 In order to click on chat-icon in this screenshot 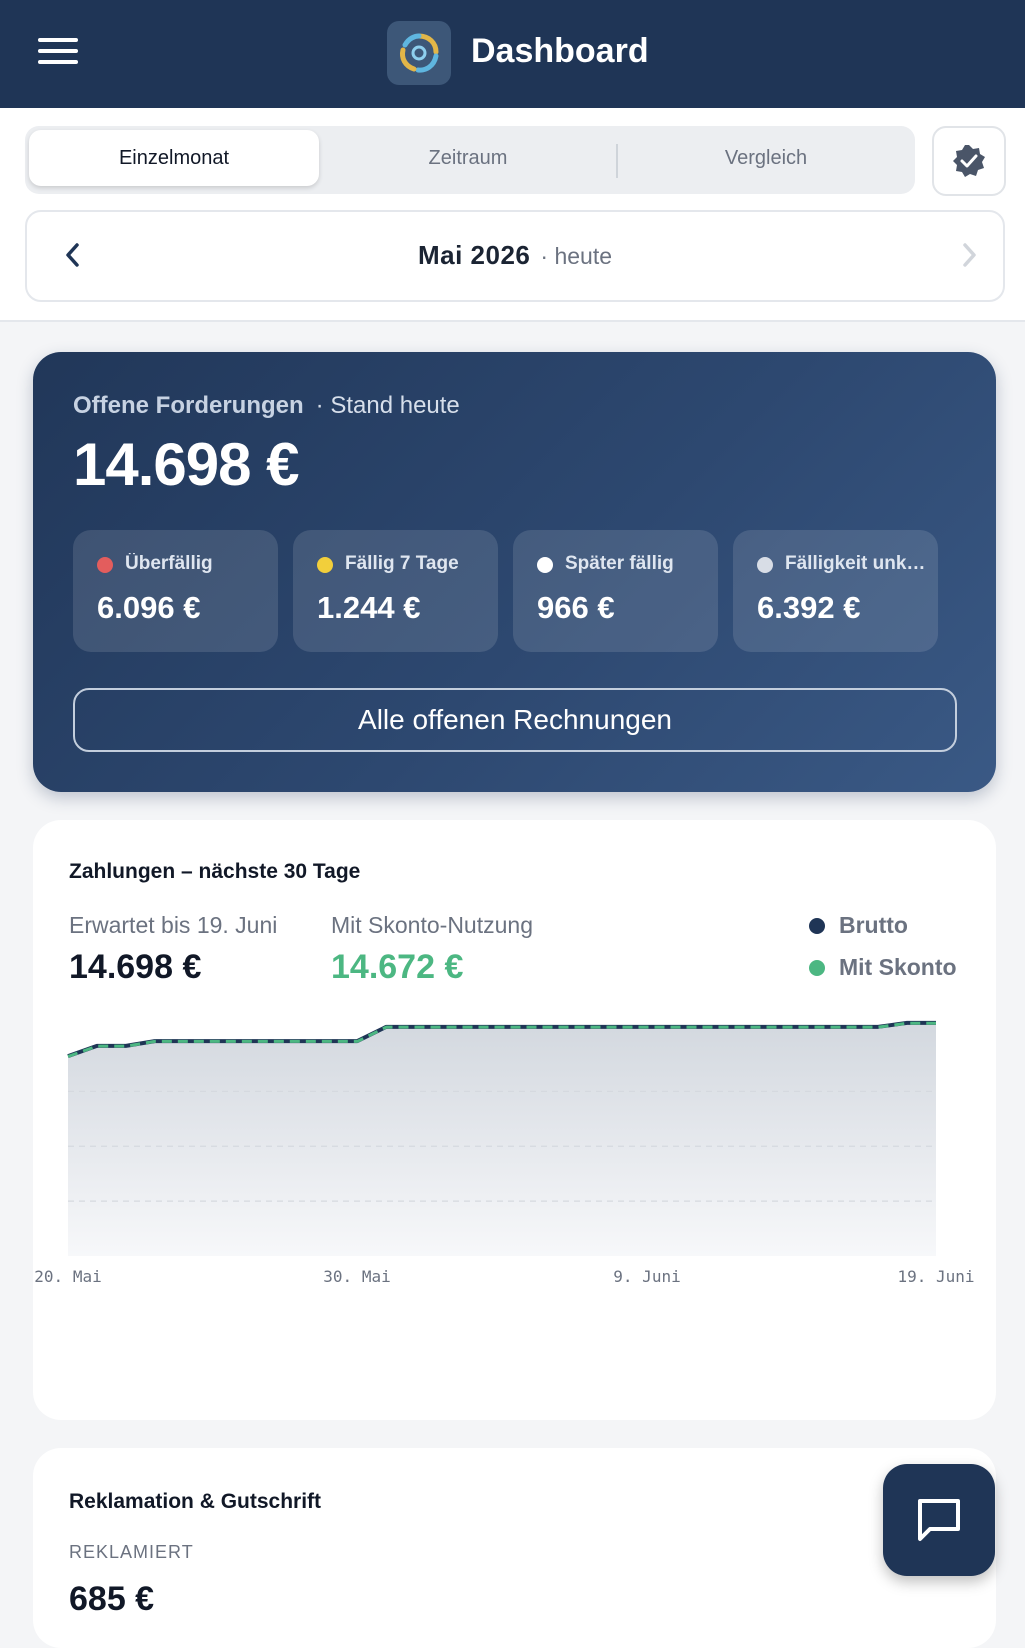, I will do `click(939, 1520)`.